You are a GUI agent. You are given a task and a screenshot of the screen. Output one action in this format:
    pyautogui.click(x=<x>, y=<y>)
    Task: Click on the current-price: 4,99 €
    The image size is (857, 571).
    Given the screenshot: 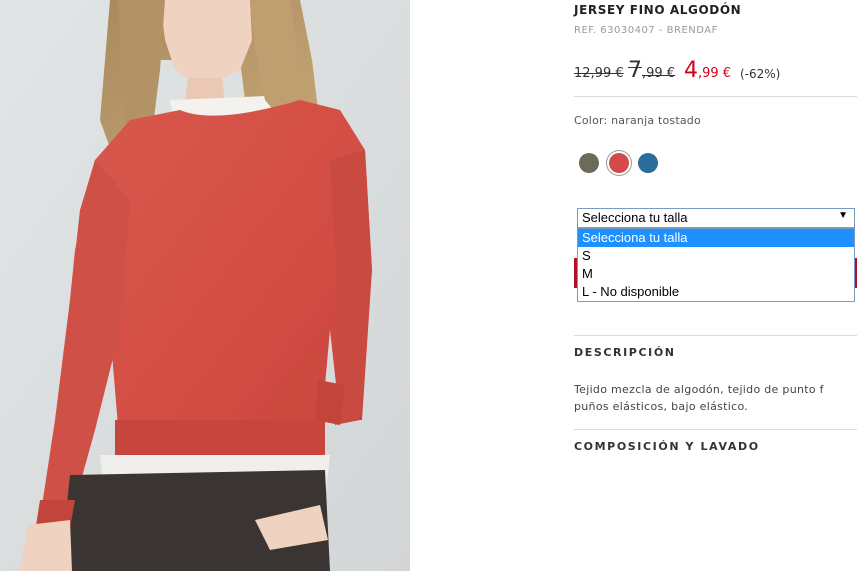 What is the action you would take?
    pyautogui.click(x=708, y=70)
    